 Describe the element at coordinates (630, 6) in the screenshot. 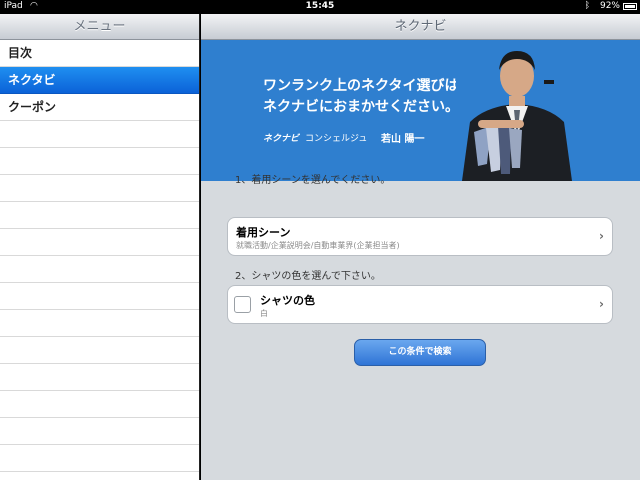

I see `battery-icon` at that location.